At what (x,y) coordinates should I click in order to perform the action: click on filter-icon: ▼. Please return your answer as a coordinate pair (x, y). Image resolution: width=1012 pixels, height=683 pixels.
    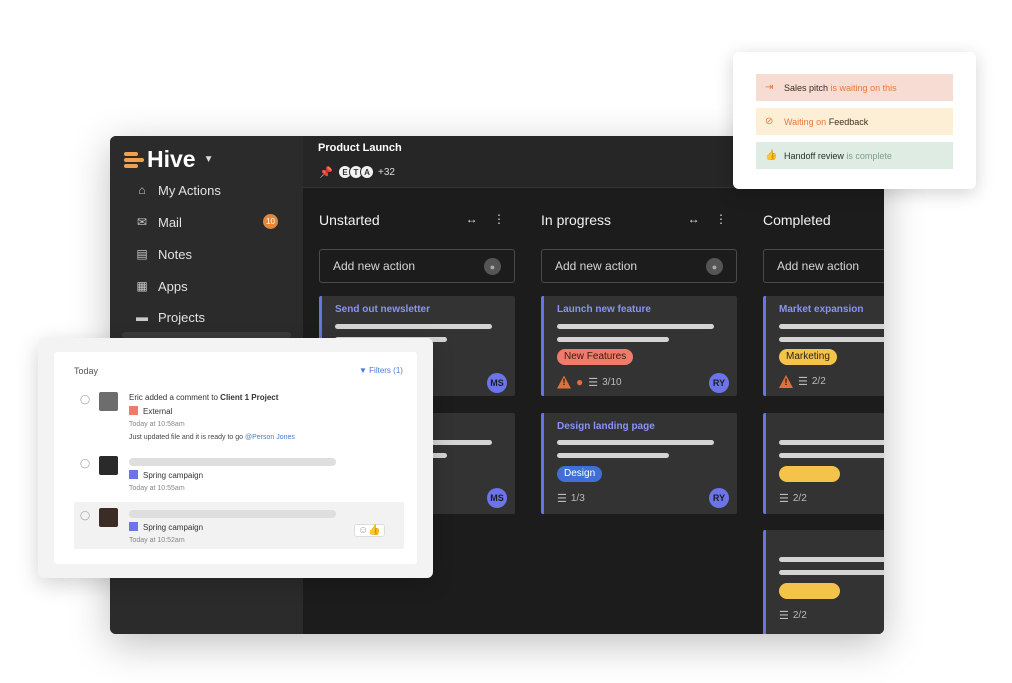
    Looking at the image, I should click on (363, 370).